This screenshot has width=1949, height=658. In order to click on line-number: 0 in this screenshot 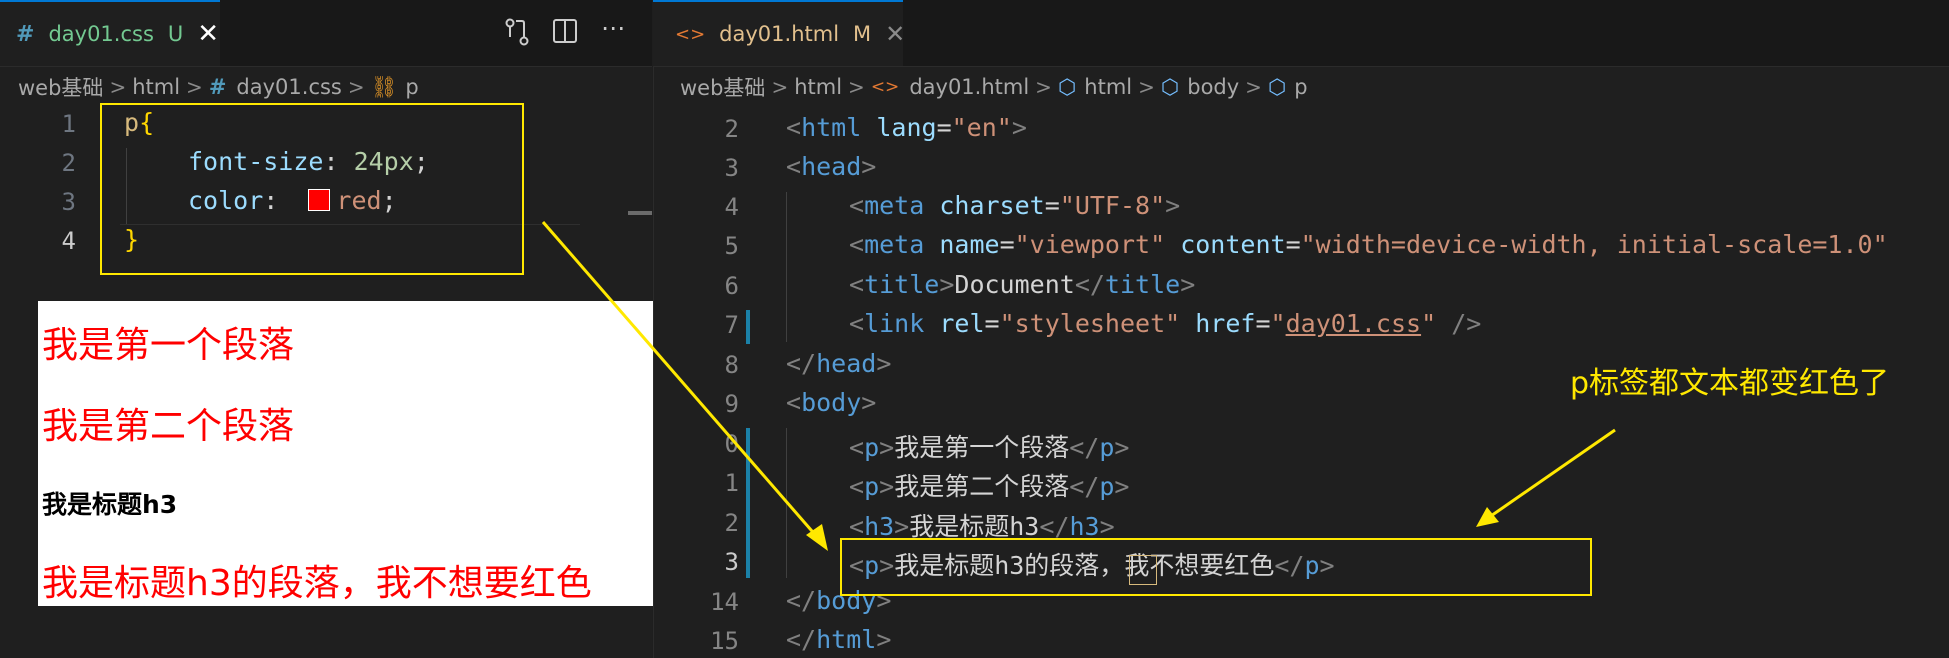, I will do `click(731, 444)`.